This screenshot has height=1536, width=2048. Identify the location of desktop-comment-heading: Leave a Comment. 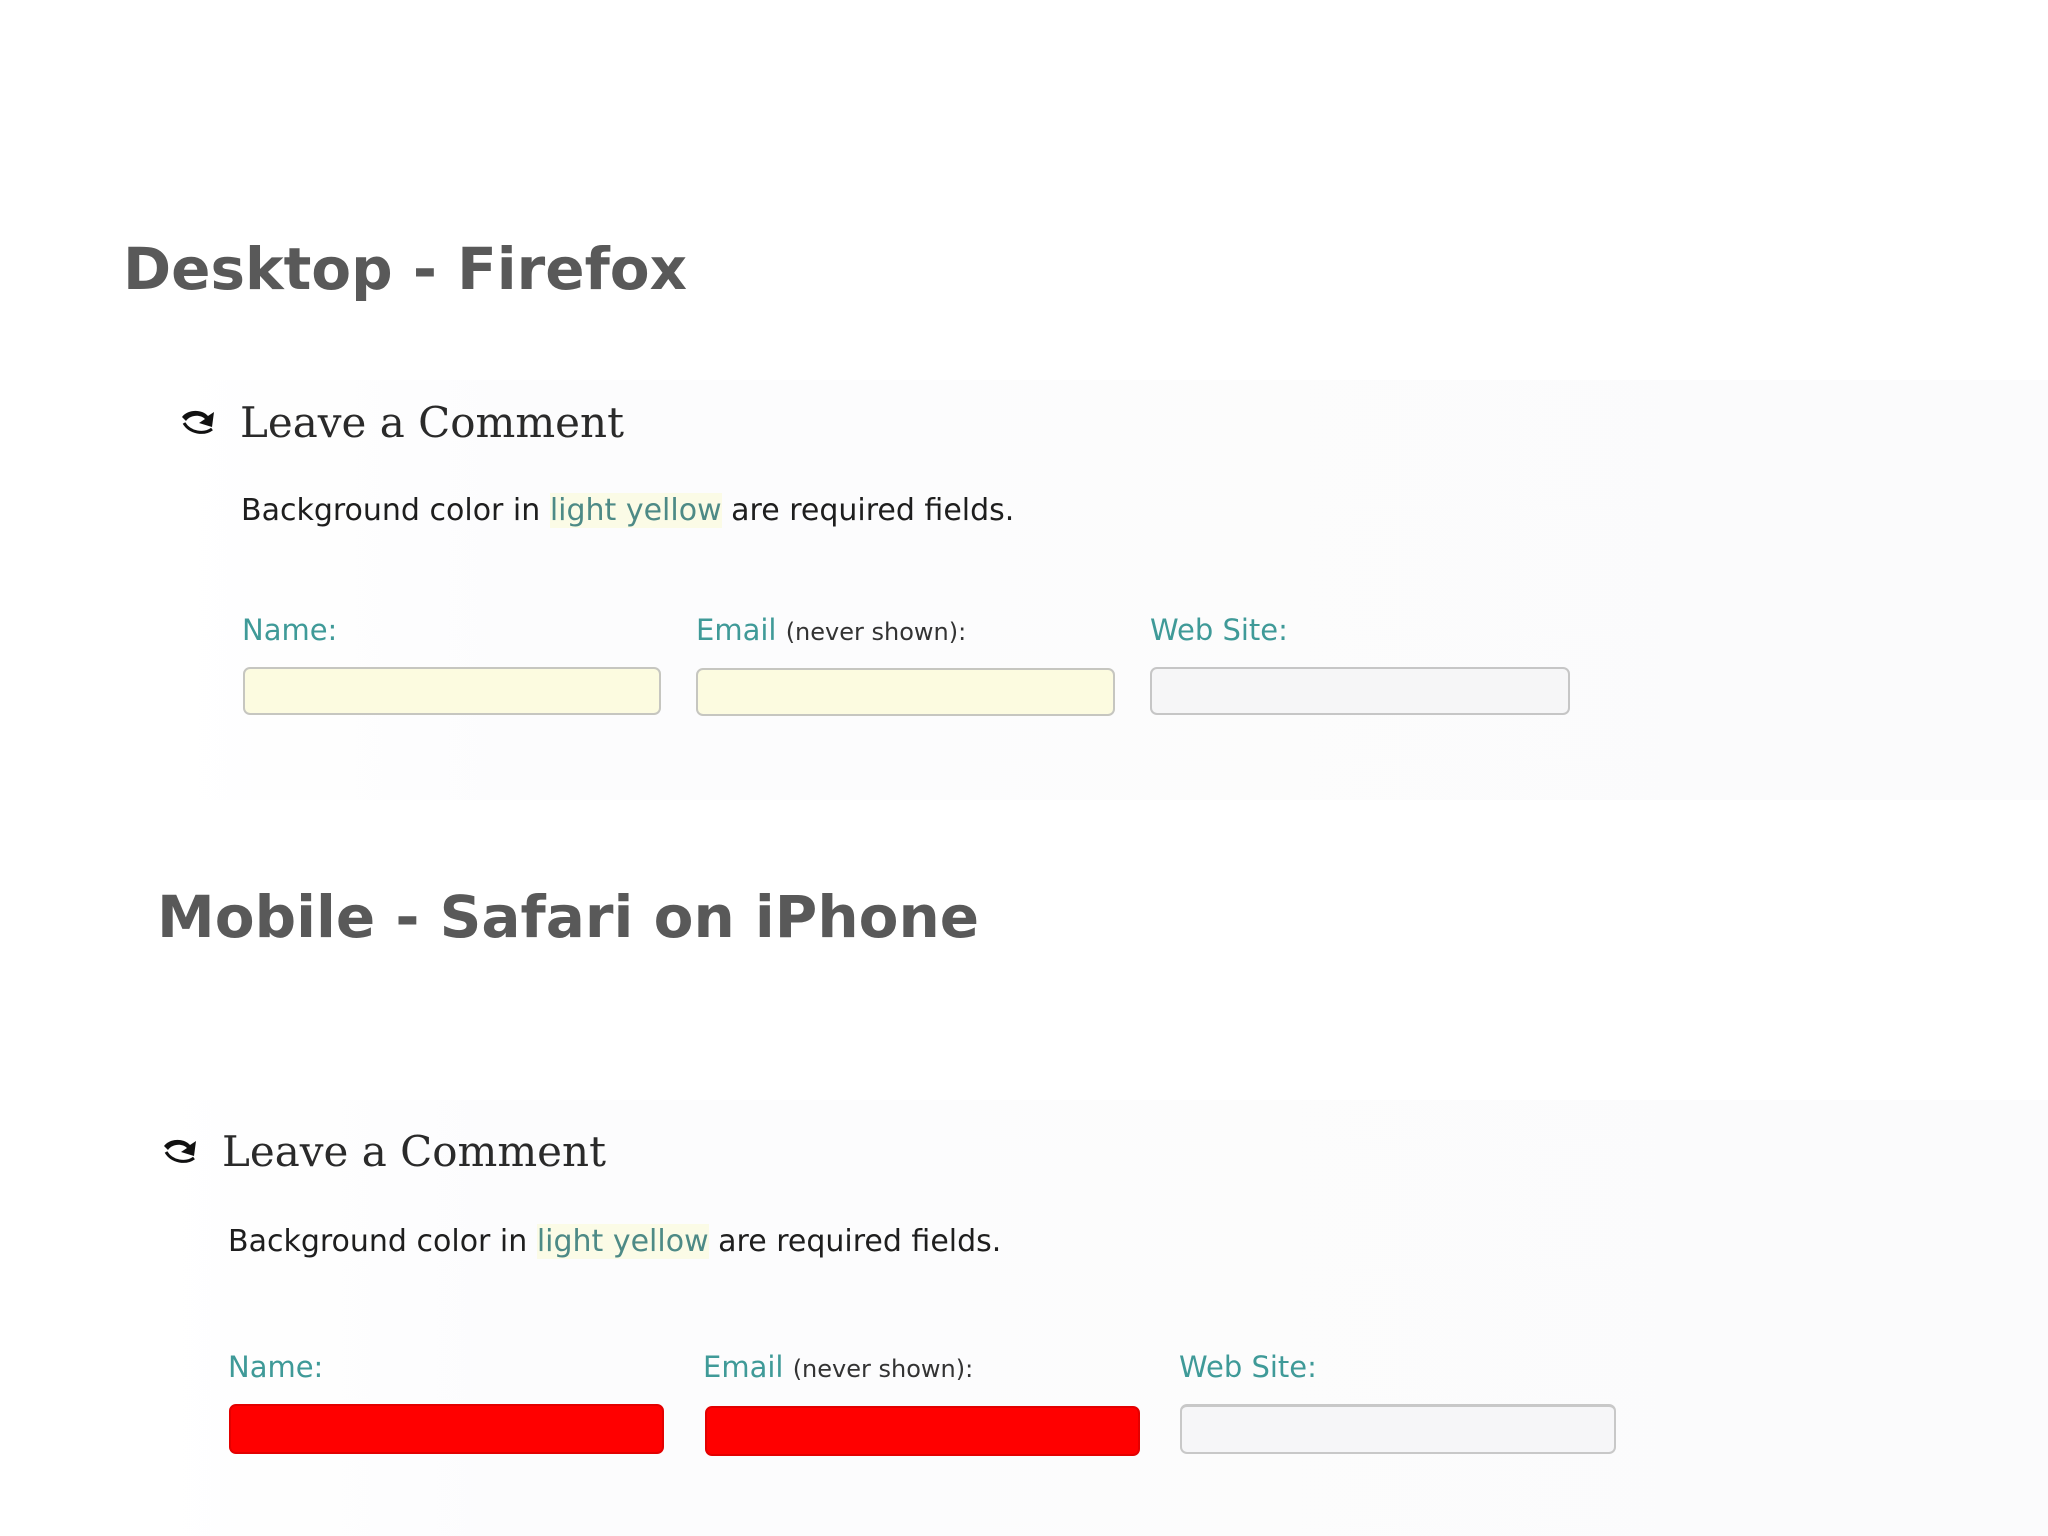
(401, 422).